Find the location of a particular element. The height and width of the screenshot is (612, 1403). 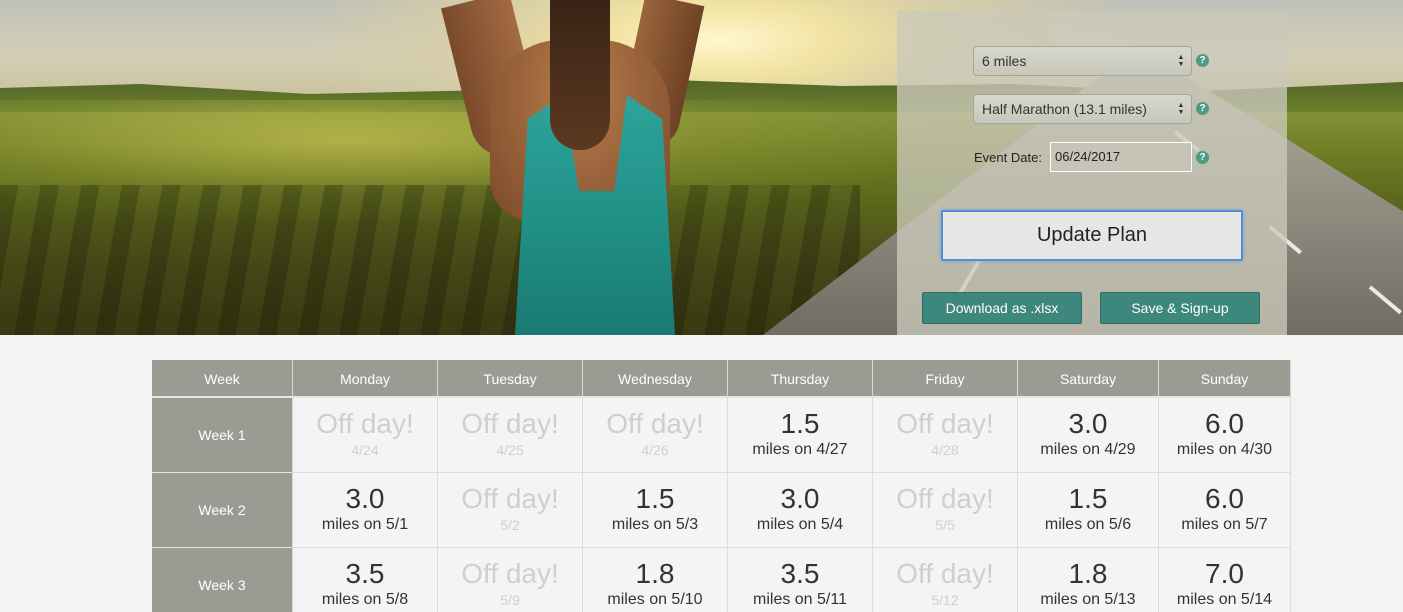

off-day-cell: Off day! 5/12 is located at coordinates (945, 580).